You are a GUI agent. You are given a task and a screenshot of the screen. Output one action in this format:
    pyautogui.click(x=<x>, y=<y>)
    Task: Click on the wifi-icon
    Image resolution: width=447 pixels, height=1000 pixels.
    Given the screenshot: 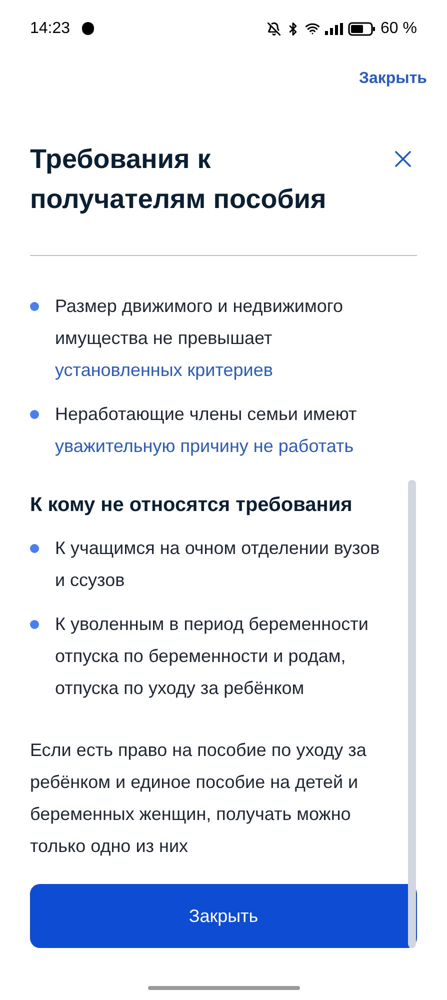 What is the action you would take?
    pyautogui.click(x=312, y=28)
    